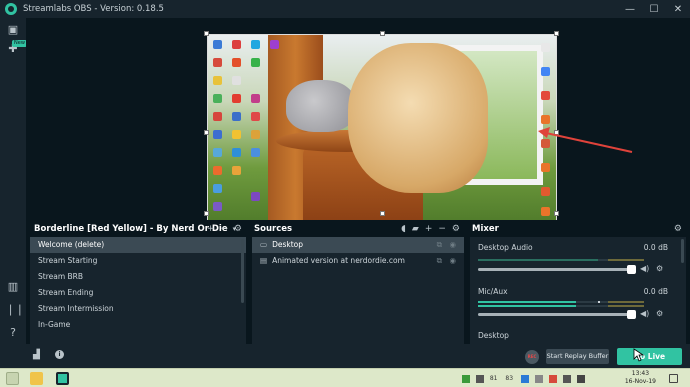 This screenshot has height=387, width=690. What do you see at coordinates (15, 310) in the screenshot?
I see `layout-icon: ❘❘` at bounding box center [15, 310].